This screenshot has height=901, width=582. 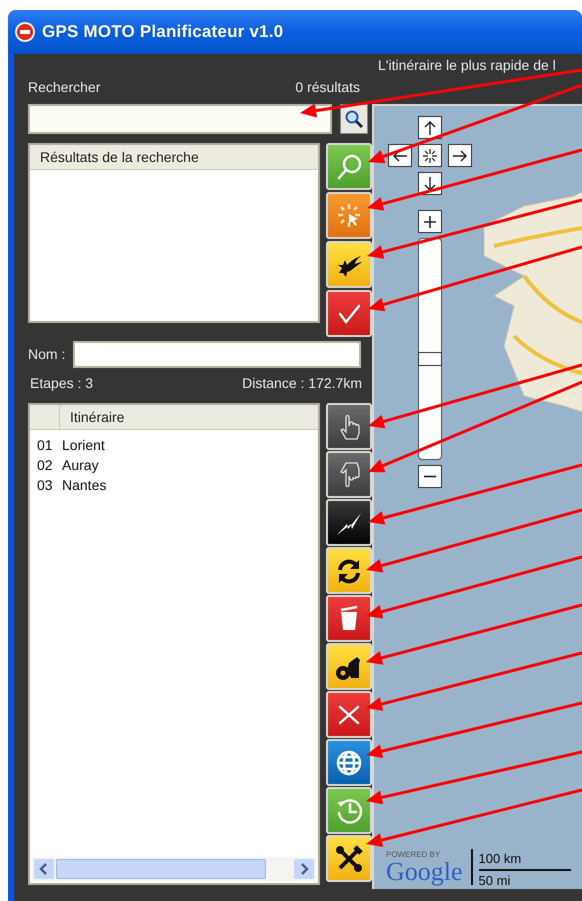 What do you see at coordinates (430, 184) in the screenshot?
I see `arrow-down-icon` at bounding box center [430, 184].